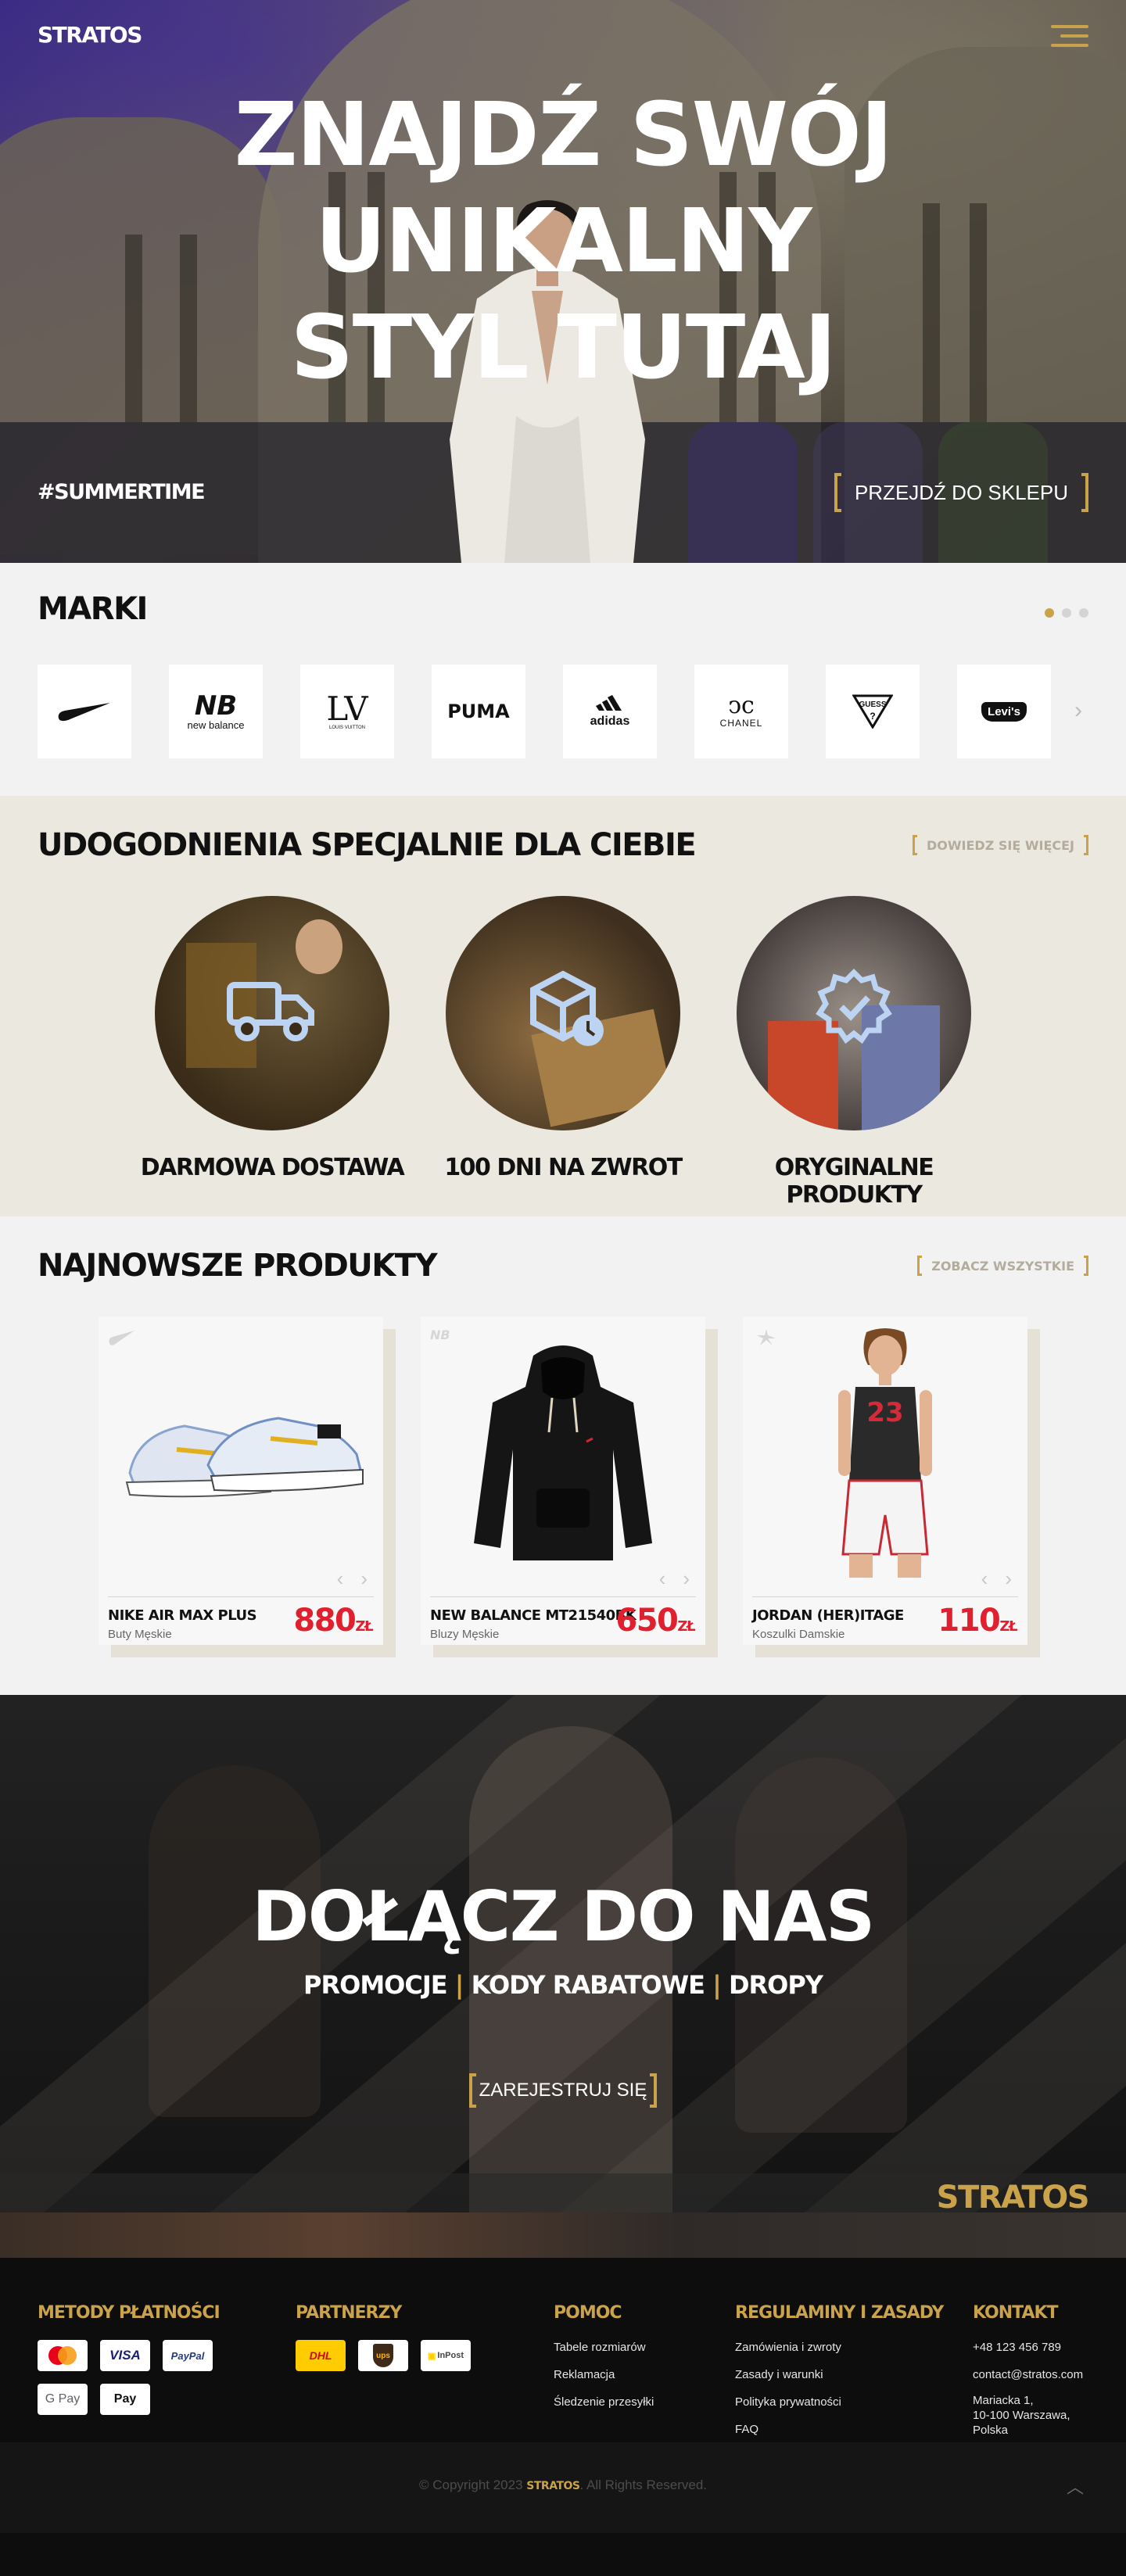 This screenshot has height=2576, width=1126. I want to click on brand-chanel: ↄc CHANEL, so click(741, 711).